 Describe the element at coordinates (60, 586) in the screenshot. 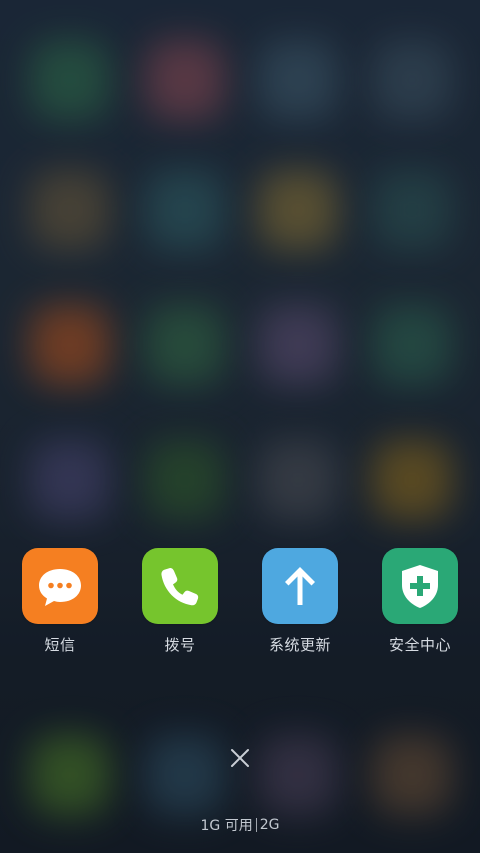

I see `message-bubble-icon` at that location.